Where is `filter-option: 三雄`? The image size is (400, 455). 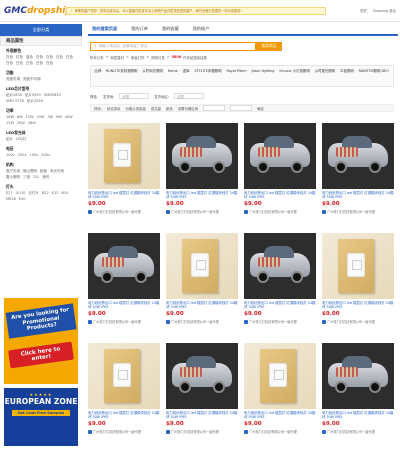 filter-option: 三雄 is located at coordinates (26, 177).